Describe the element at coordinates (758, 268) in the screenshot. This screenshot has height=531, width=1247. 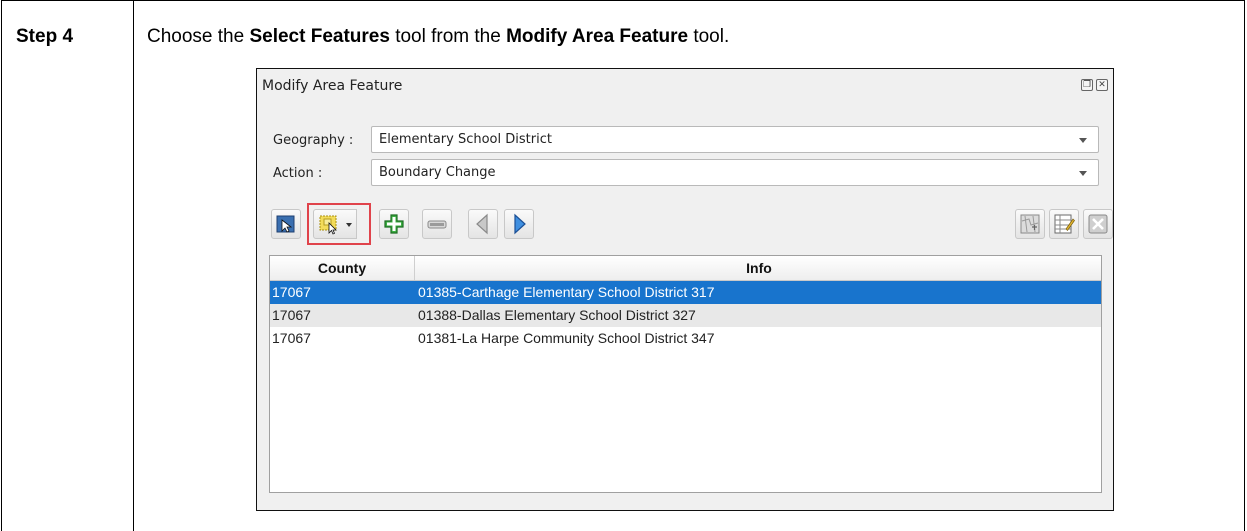
I see `column-header-info: Info` at that location.